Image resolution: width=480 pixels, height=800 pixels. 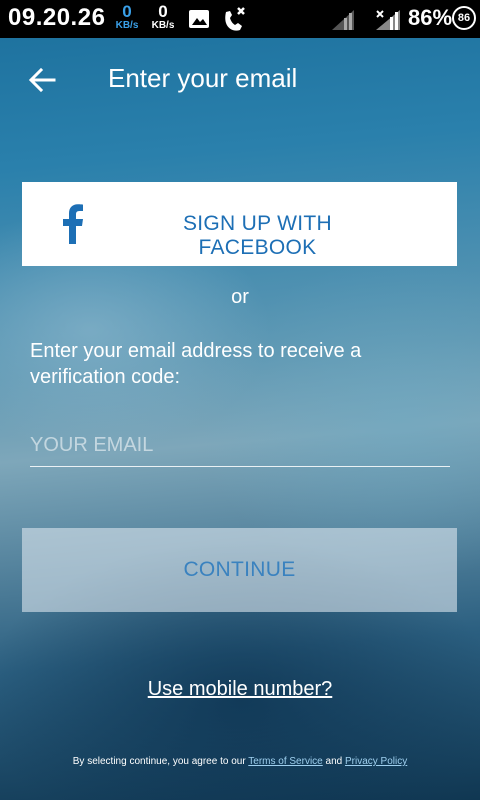 What do you see at coordinates (343, 22) in the screenshot?
I see `signal-icon` at bounding box center [343, 22].